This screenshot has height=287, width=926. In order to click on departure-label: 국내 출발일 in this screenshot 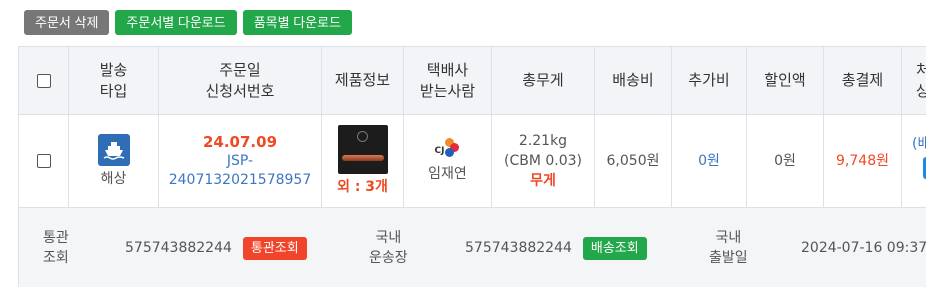, I will do `click(728, 247)`.